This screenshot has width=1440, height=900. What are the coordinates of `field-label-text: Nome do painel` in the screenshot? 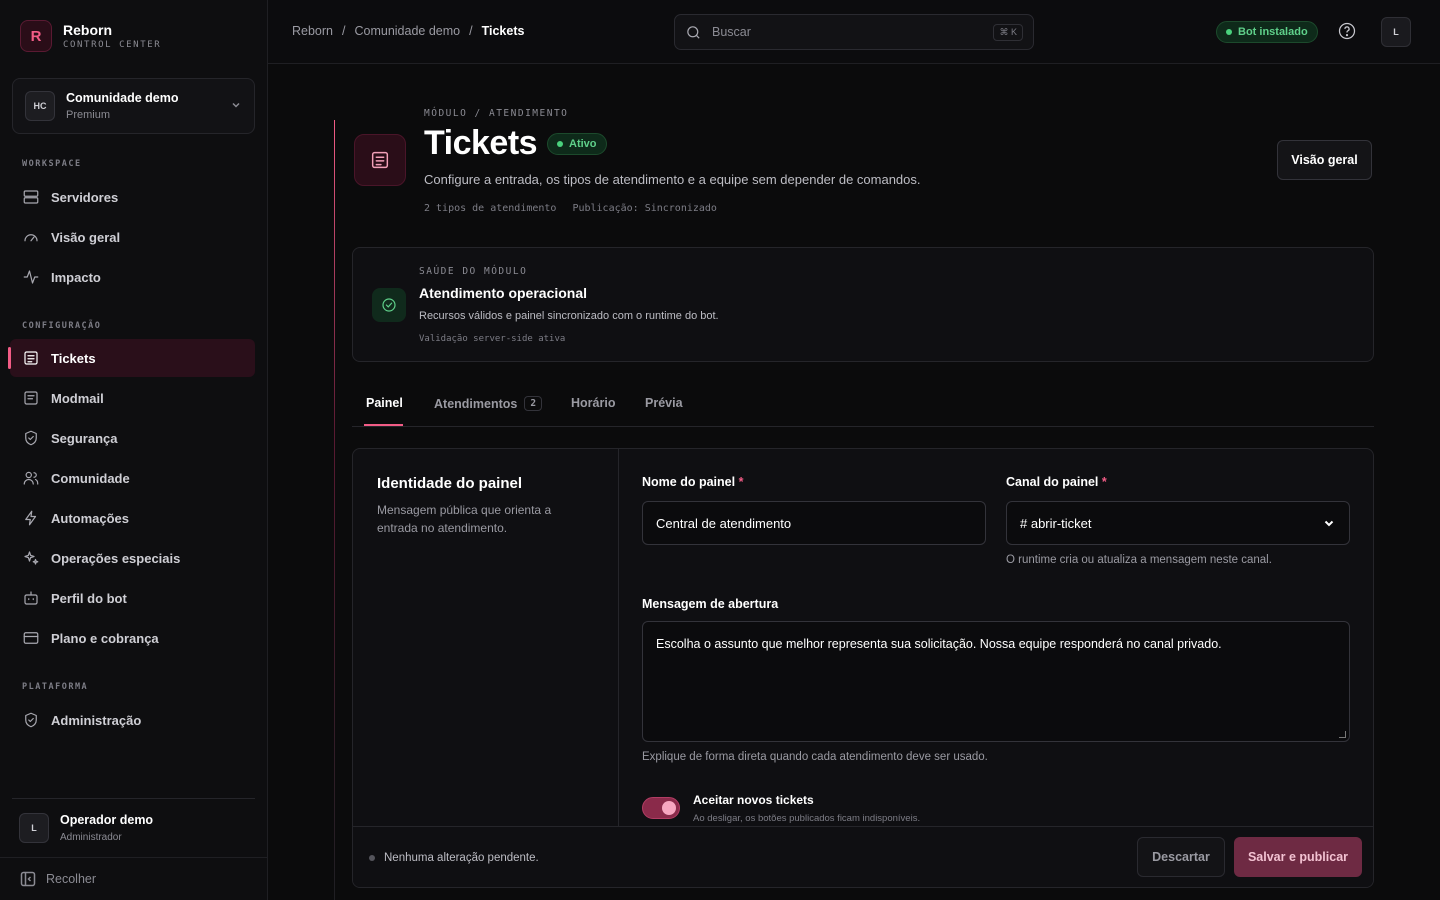 It's located at (689, 482).